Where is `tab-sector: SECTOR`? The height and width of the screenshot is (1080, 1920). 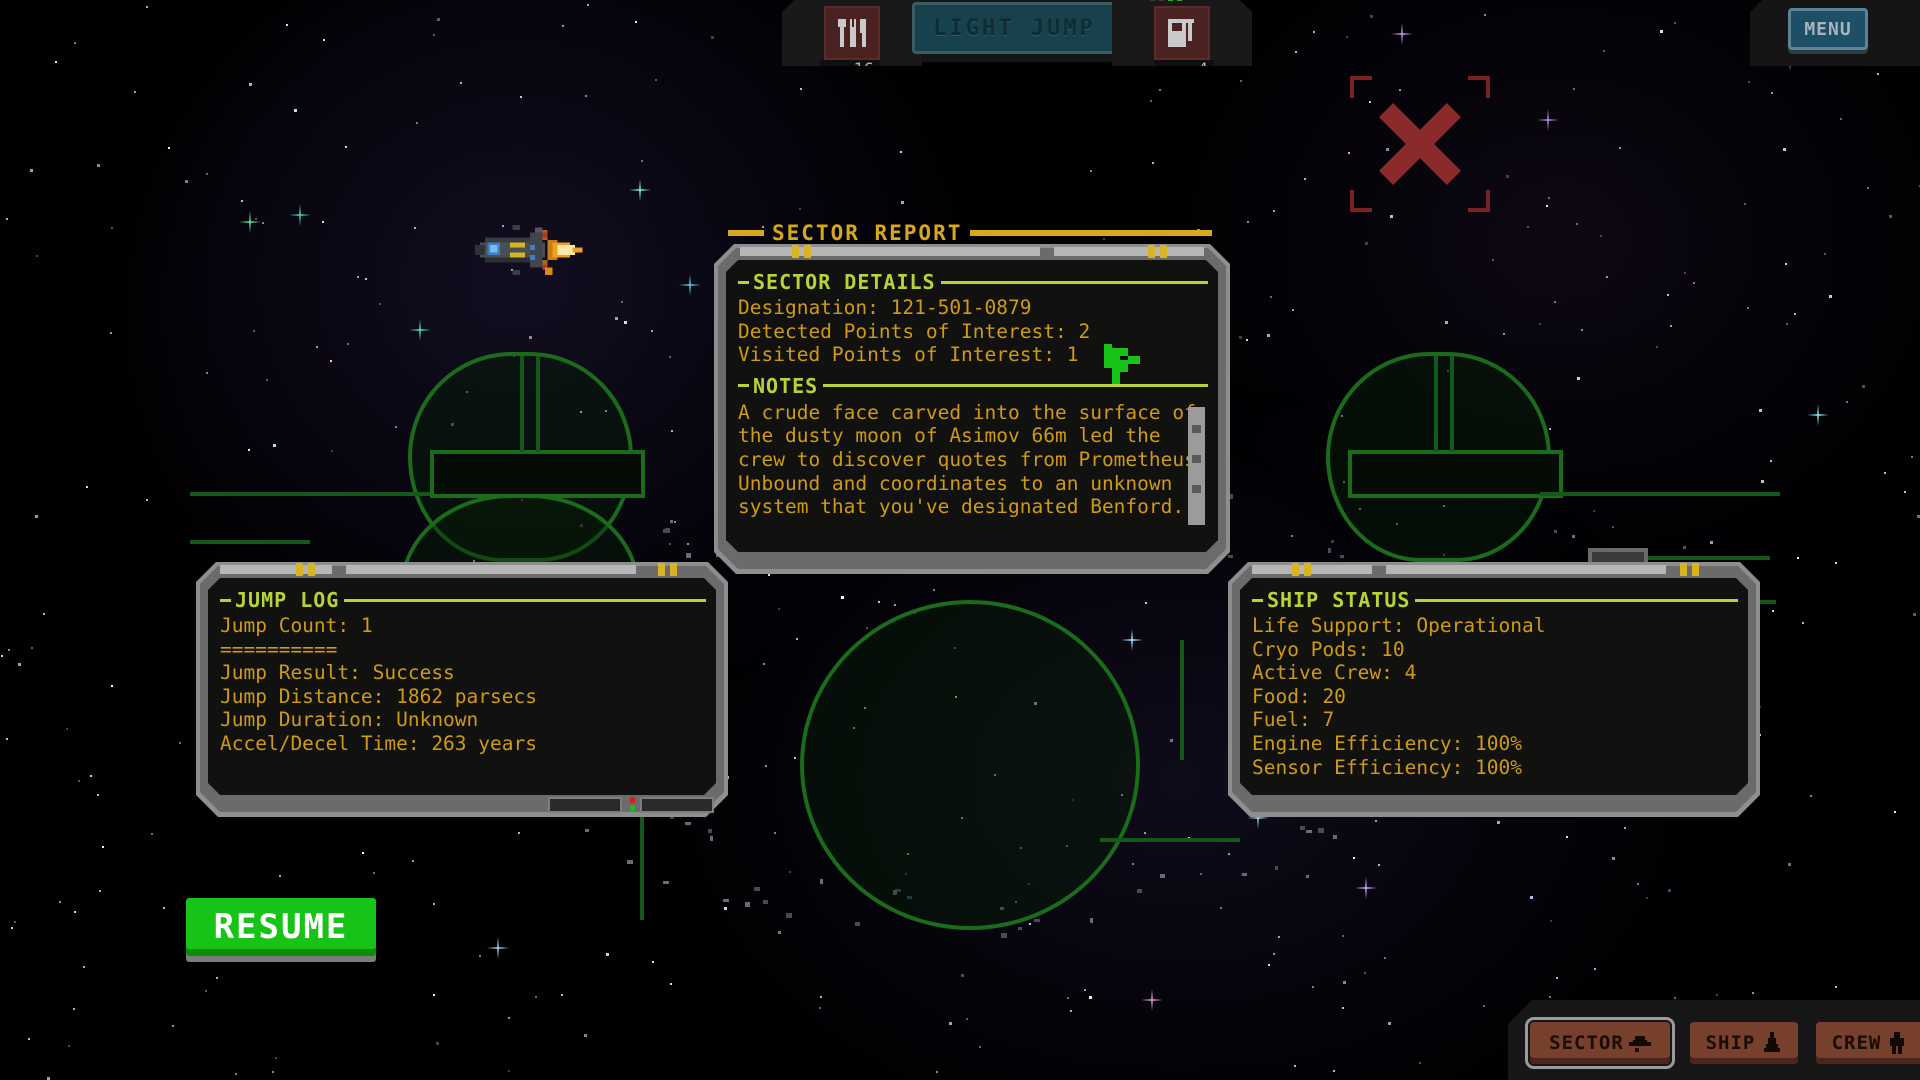
tab-sector: SECTOR is located at coordinates (1600, 1043).